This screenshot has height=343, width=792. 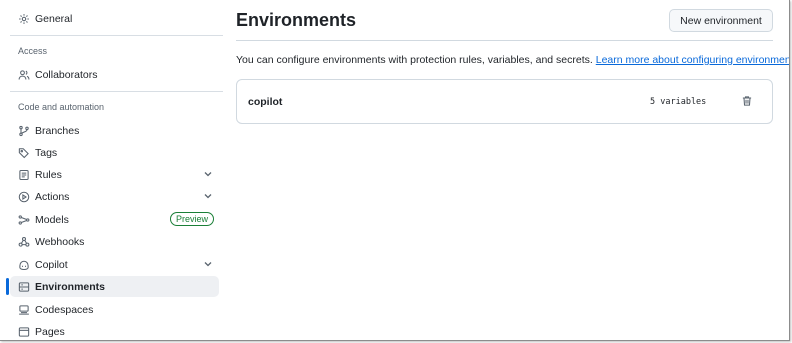 I want to click on environment-name-link: copilot, so click(x=265, y=102).